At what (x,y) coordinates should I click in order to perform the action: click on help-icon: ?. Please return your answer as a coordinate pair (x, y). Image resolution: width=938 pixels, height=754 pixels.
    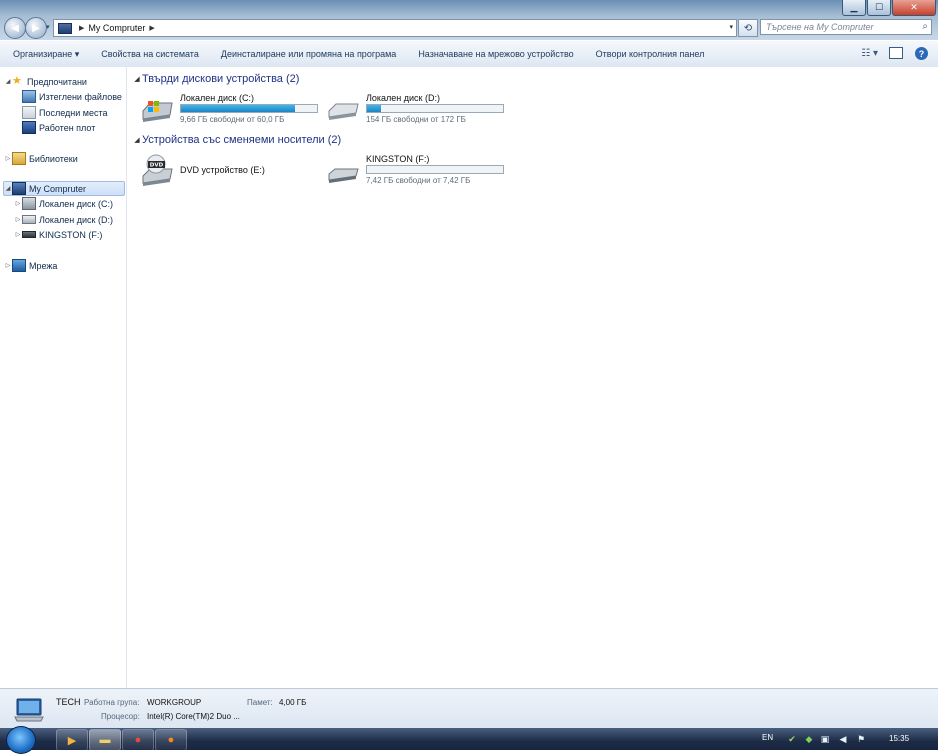
    Looking at the image, I should click on (921, 53).